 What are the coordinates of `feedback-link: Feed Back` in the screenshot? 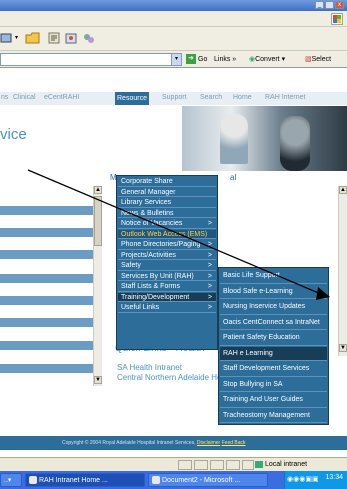 It's located at (234, 443).